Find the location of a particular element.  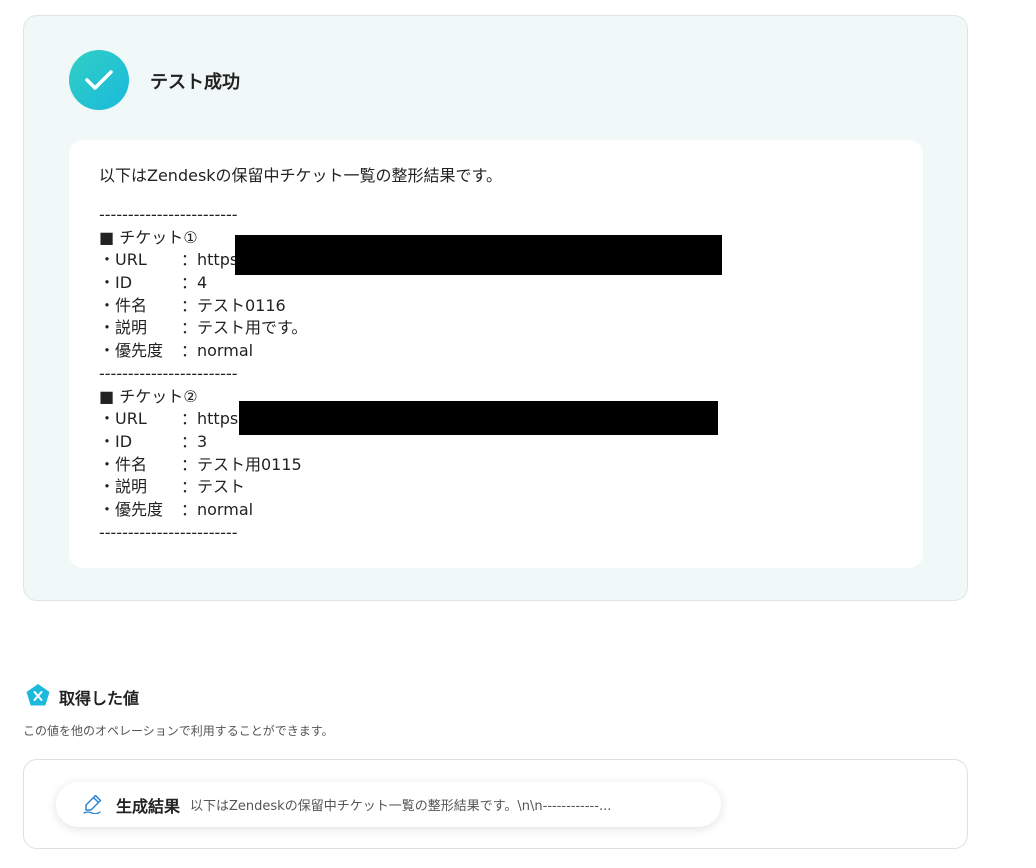

success-title: テスト成功 is located at coordinates (195, 82).